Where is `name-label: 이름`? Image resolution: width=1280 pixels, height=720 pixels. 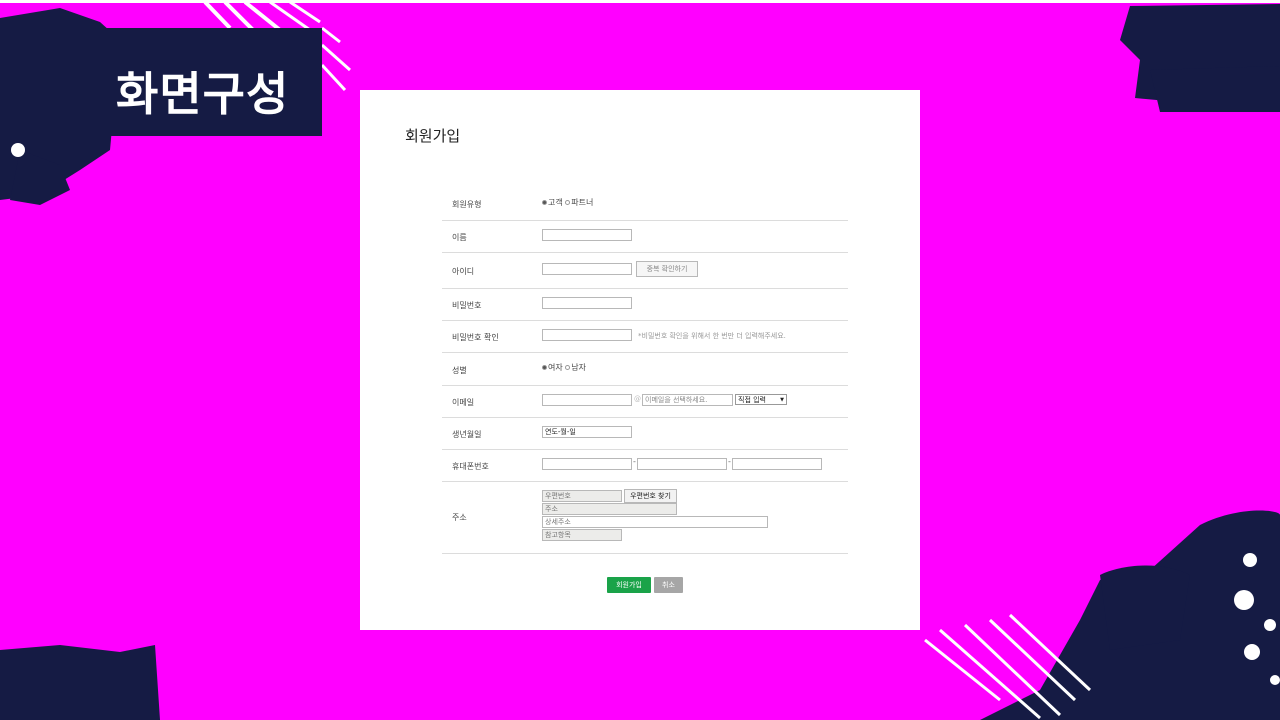 name-label: 이름 is located at coordinates (459, 237).